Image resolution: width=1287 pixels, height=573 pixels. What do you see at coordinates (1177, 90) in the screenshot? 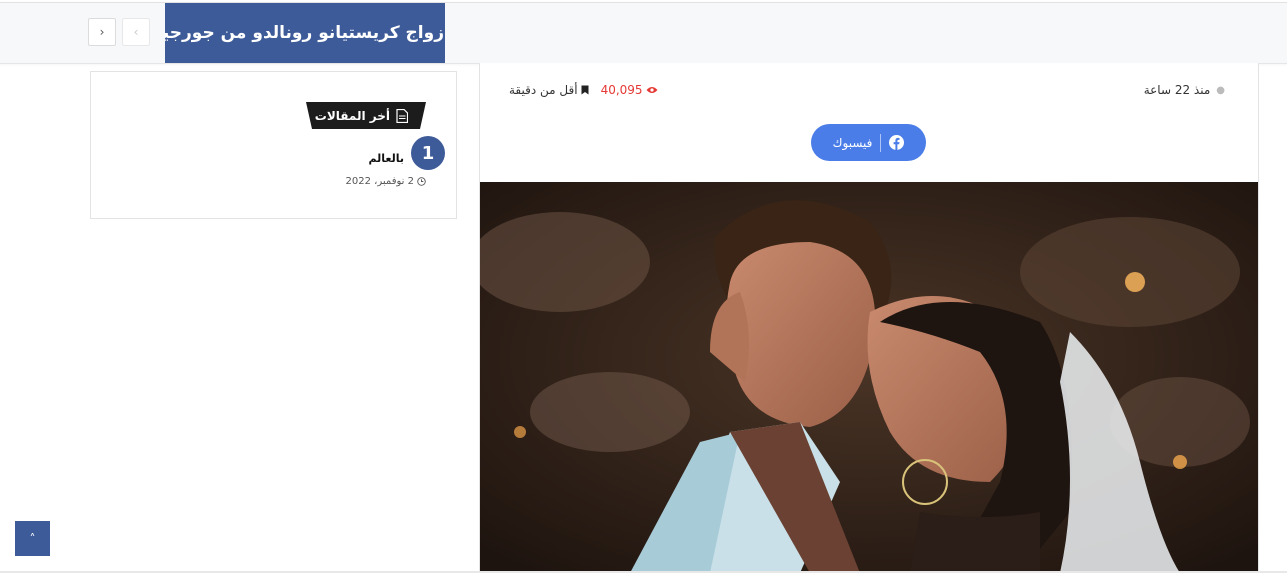
I see `post-time-text: منذ 22 ساعة` at bounding box center [1177, 90].